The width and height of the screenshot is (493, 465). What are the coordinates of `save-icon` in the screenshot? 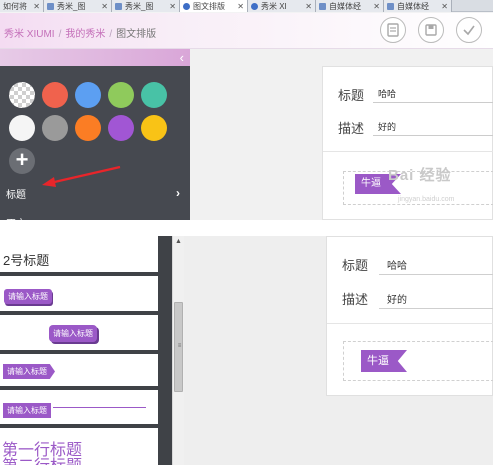 It's located at (431, 30).